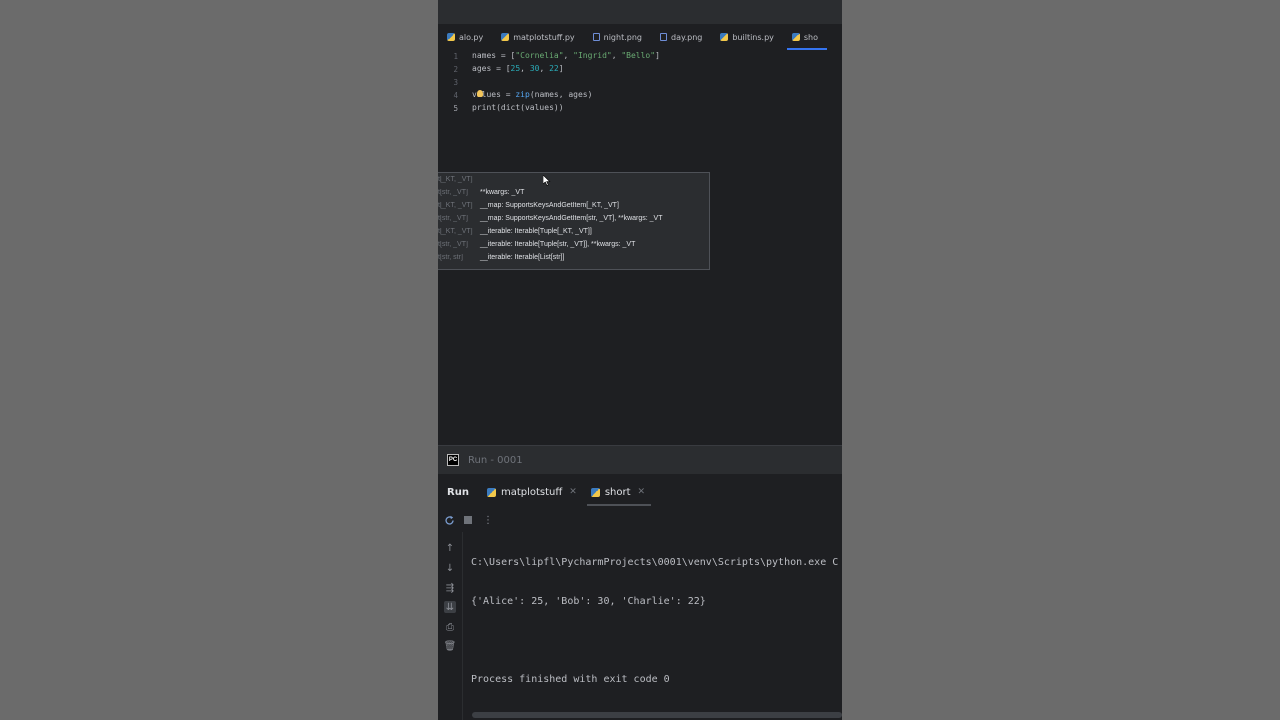 Image resolution: width=1280 pixels, height=720 pixels. I want to click on arrow-down-icon: ↓, so click(450, 568).